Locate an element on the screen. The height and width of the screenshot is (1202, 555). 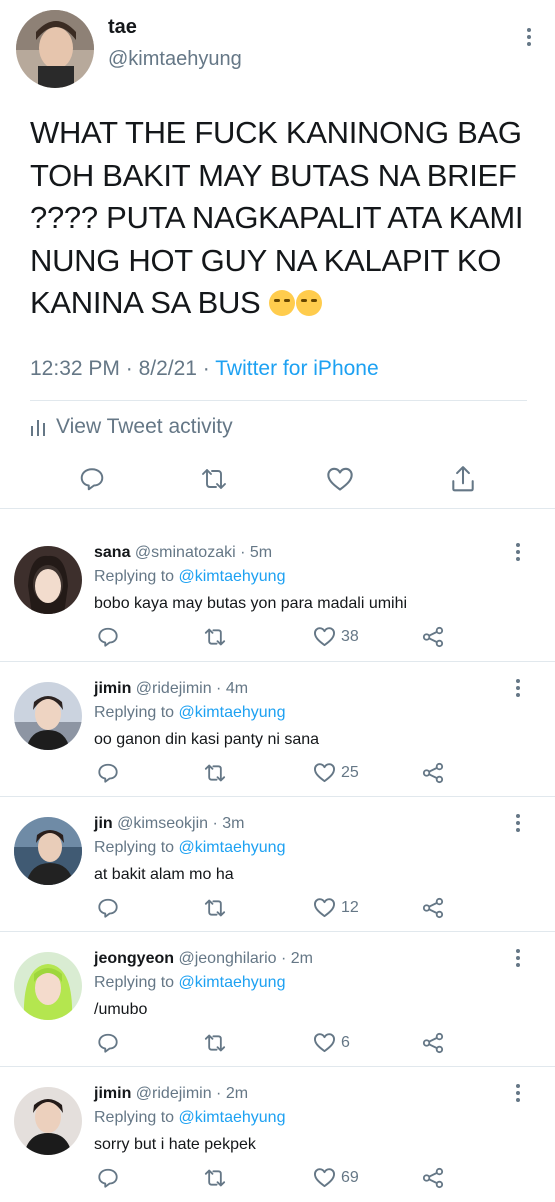
like-count: 6 is located at coordinates (345, 1042).